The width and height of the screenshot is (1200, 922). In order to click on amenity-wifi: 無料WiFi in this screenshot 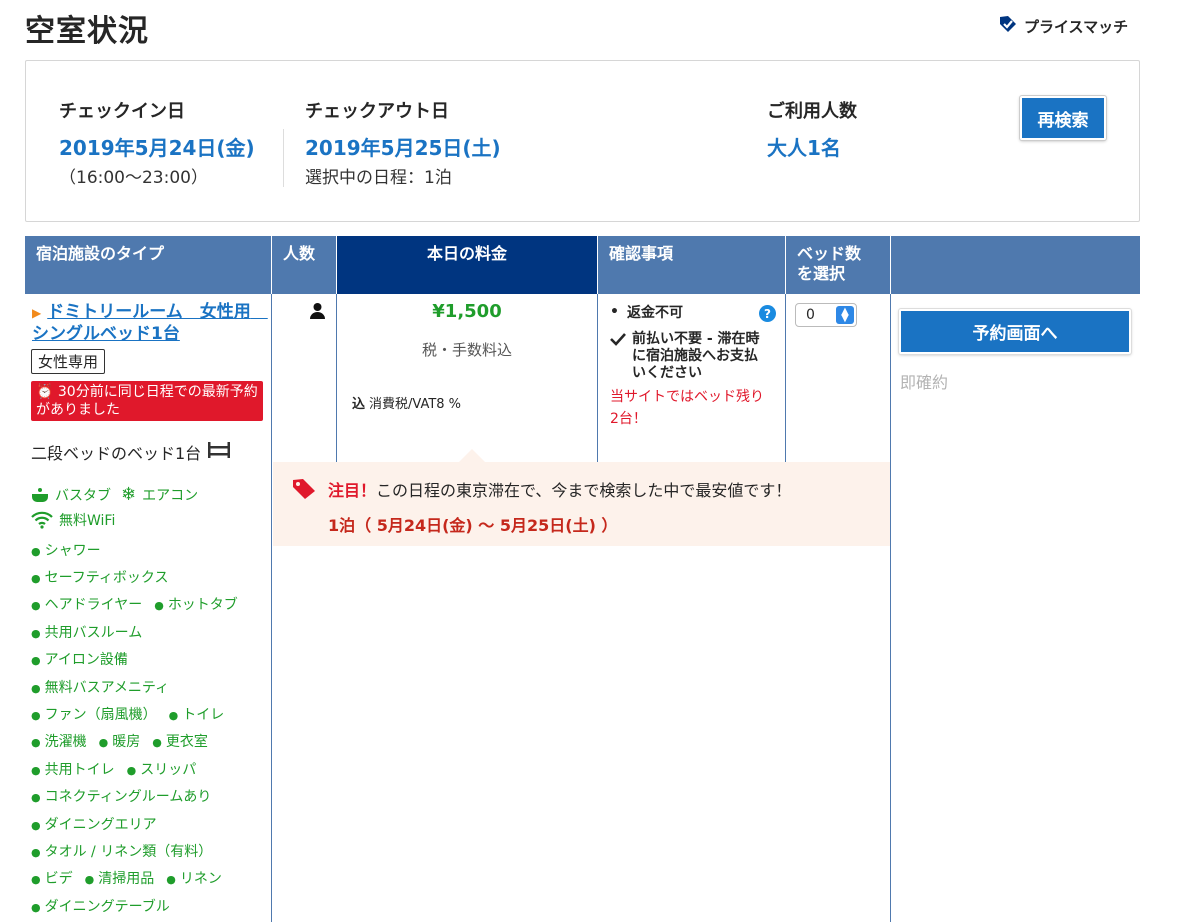, I will do `click(87, 521)`.